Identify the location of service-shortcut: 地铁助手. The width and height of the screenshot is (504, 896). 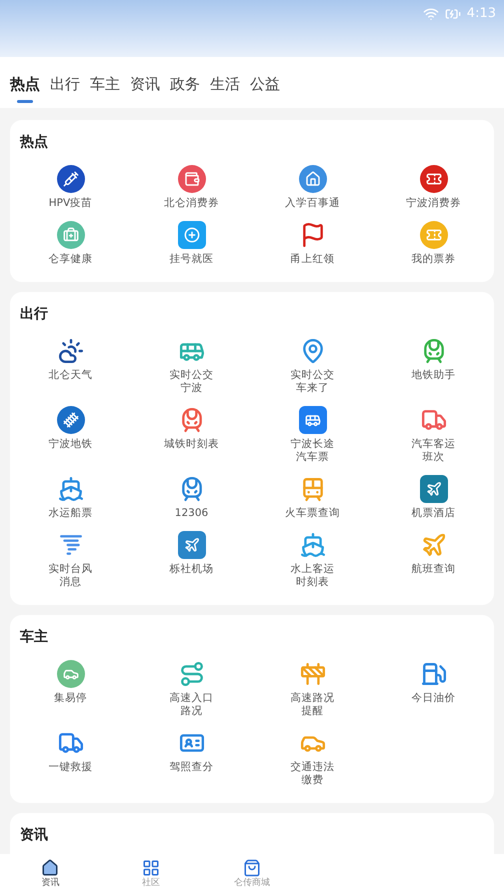
(433, 365).